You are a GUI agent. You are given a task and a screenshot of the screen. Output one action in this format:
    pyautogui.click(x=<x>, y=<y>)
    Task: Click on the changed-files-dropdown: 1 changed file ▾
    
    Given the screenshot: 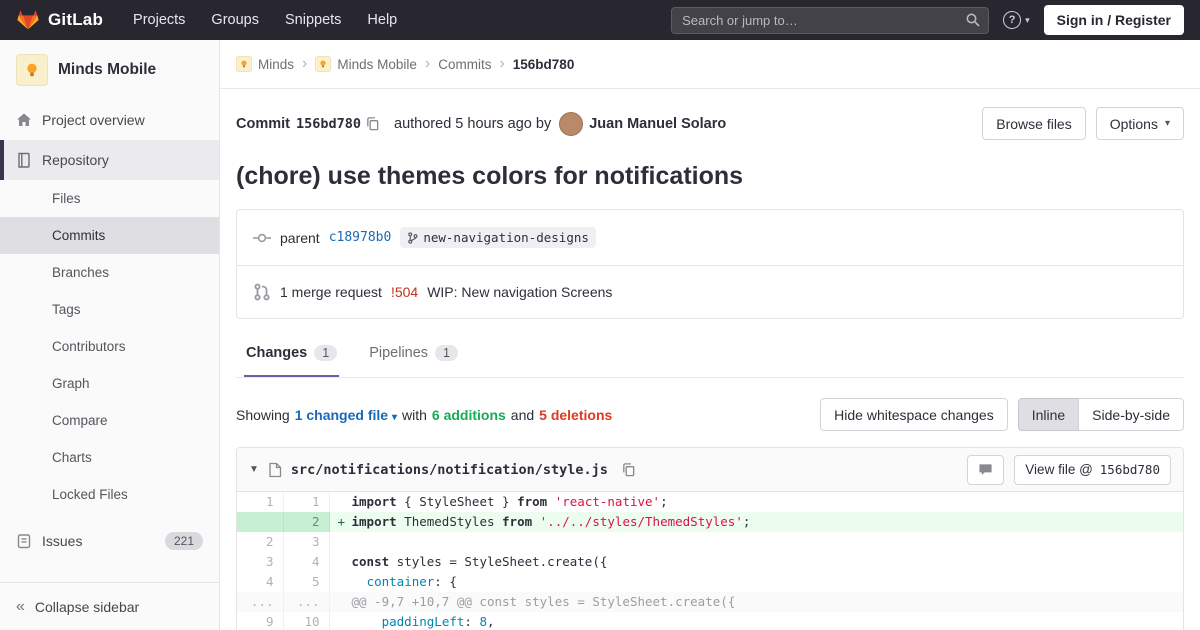 What is the action you would take?
    pyautogui.click(x=346, y=415)
    